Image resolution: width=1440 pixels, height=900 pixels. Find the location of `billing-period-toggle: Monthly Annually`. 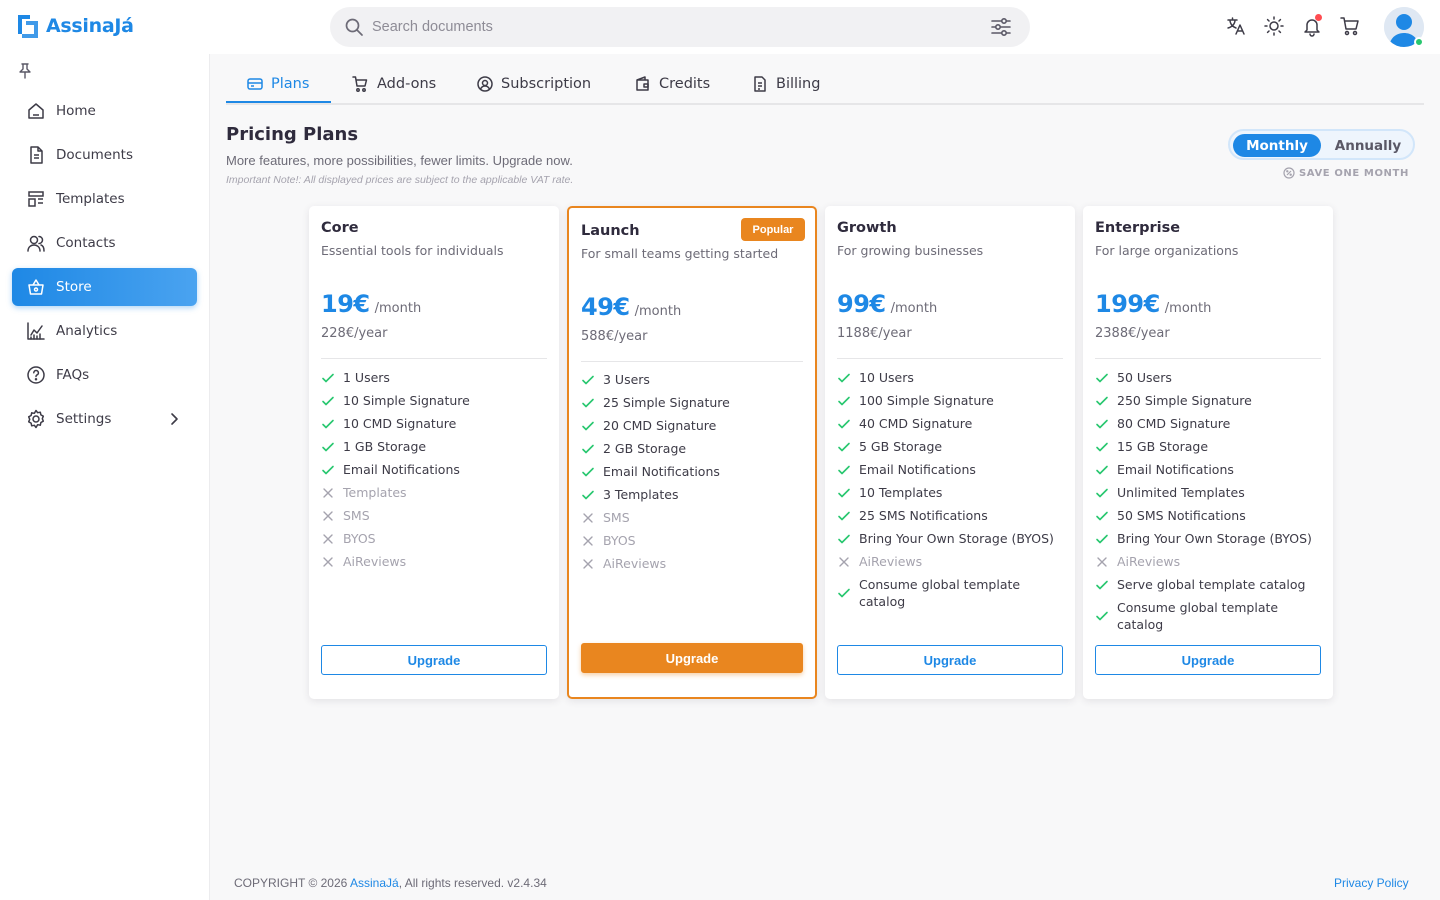

billing-period-toggle: Monthly Annually is located at coordinates (1321, 144).